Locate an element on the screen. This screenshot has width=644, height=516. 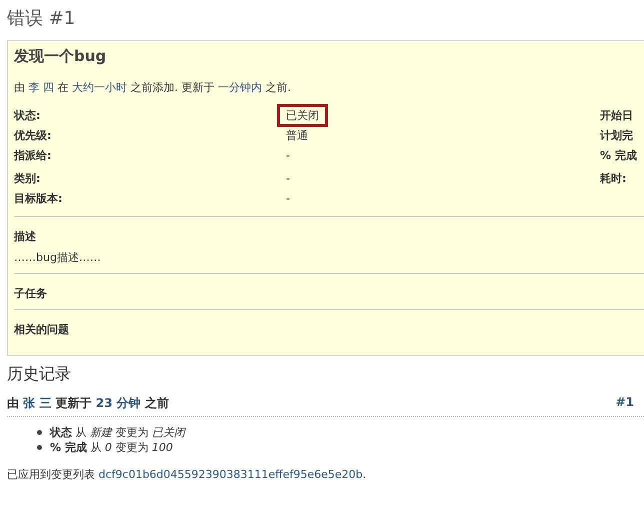
time-link: 23 分钟 is located at coordinates (118, 403).